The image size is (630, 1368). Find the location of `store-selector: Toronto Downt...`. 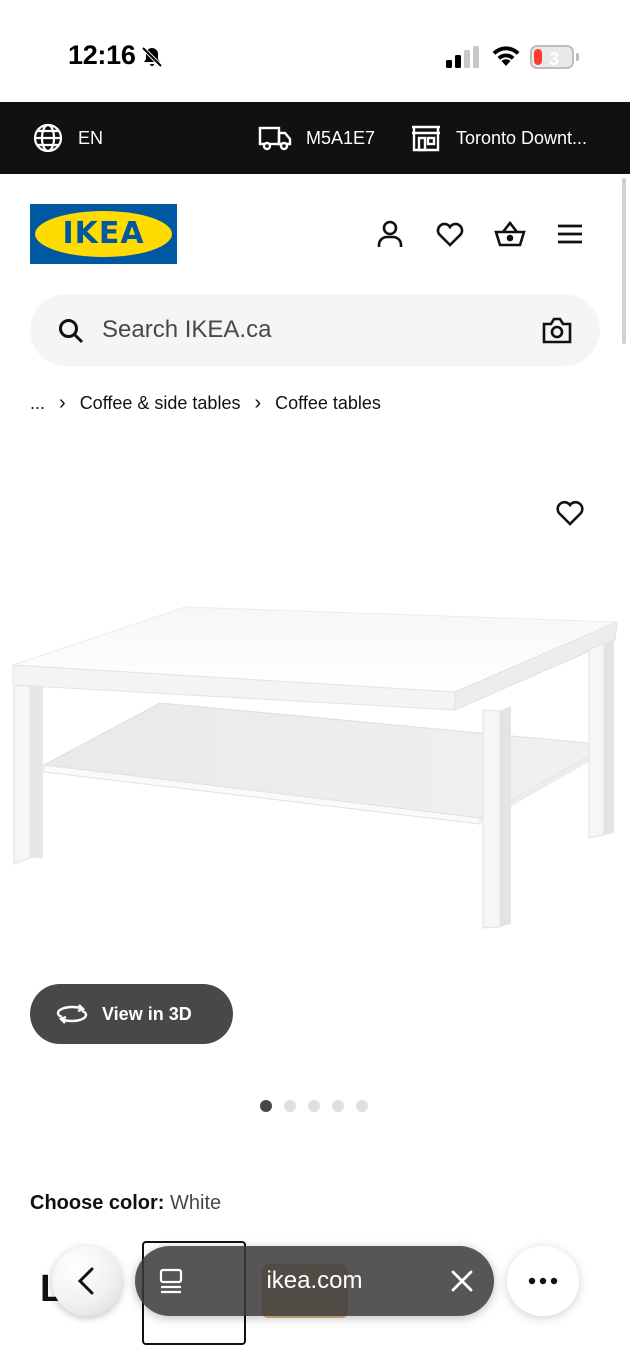

store-selector: Toronto Downt... is located at coordinates (498, 138).